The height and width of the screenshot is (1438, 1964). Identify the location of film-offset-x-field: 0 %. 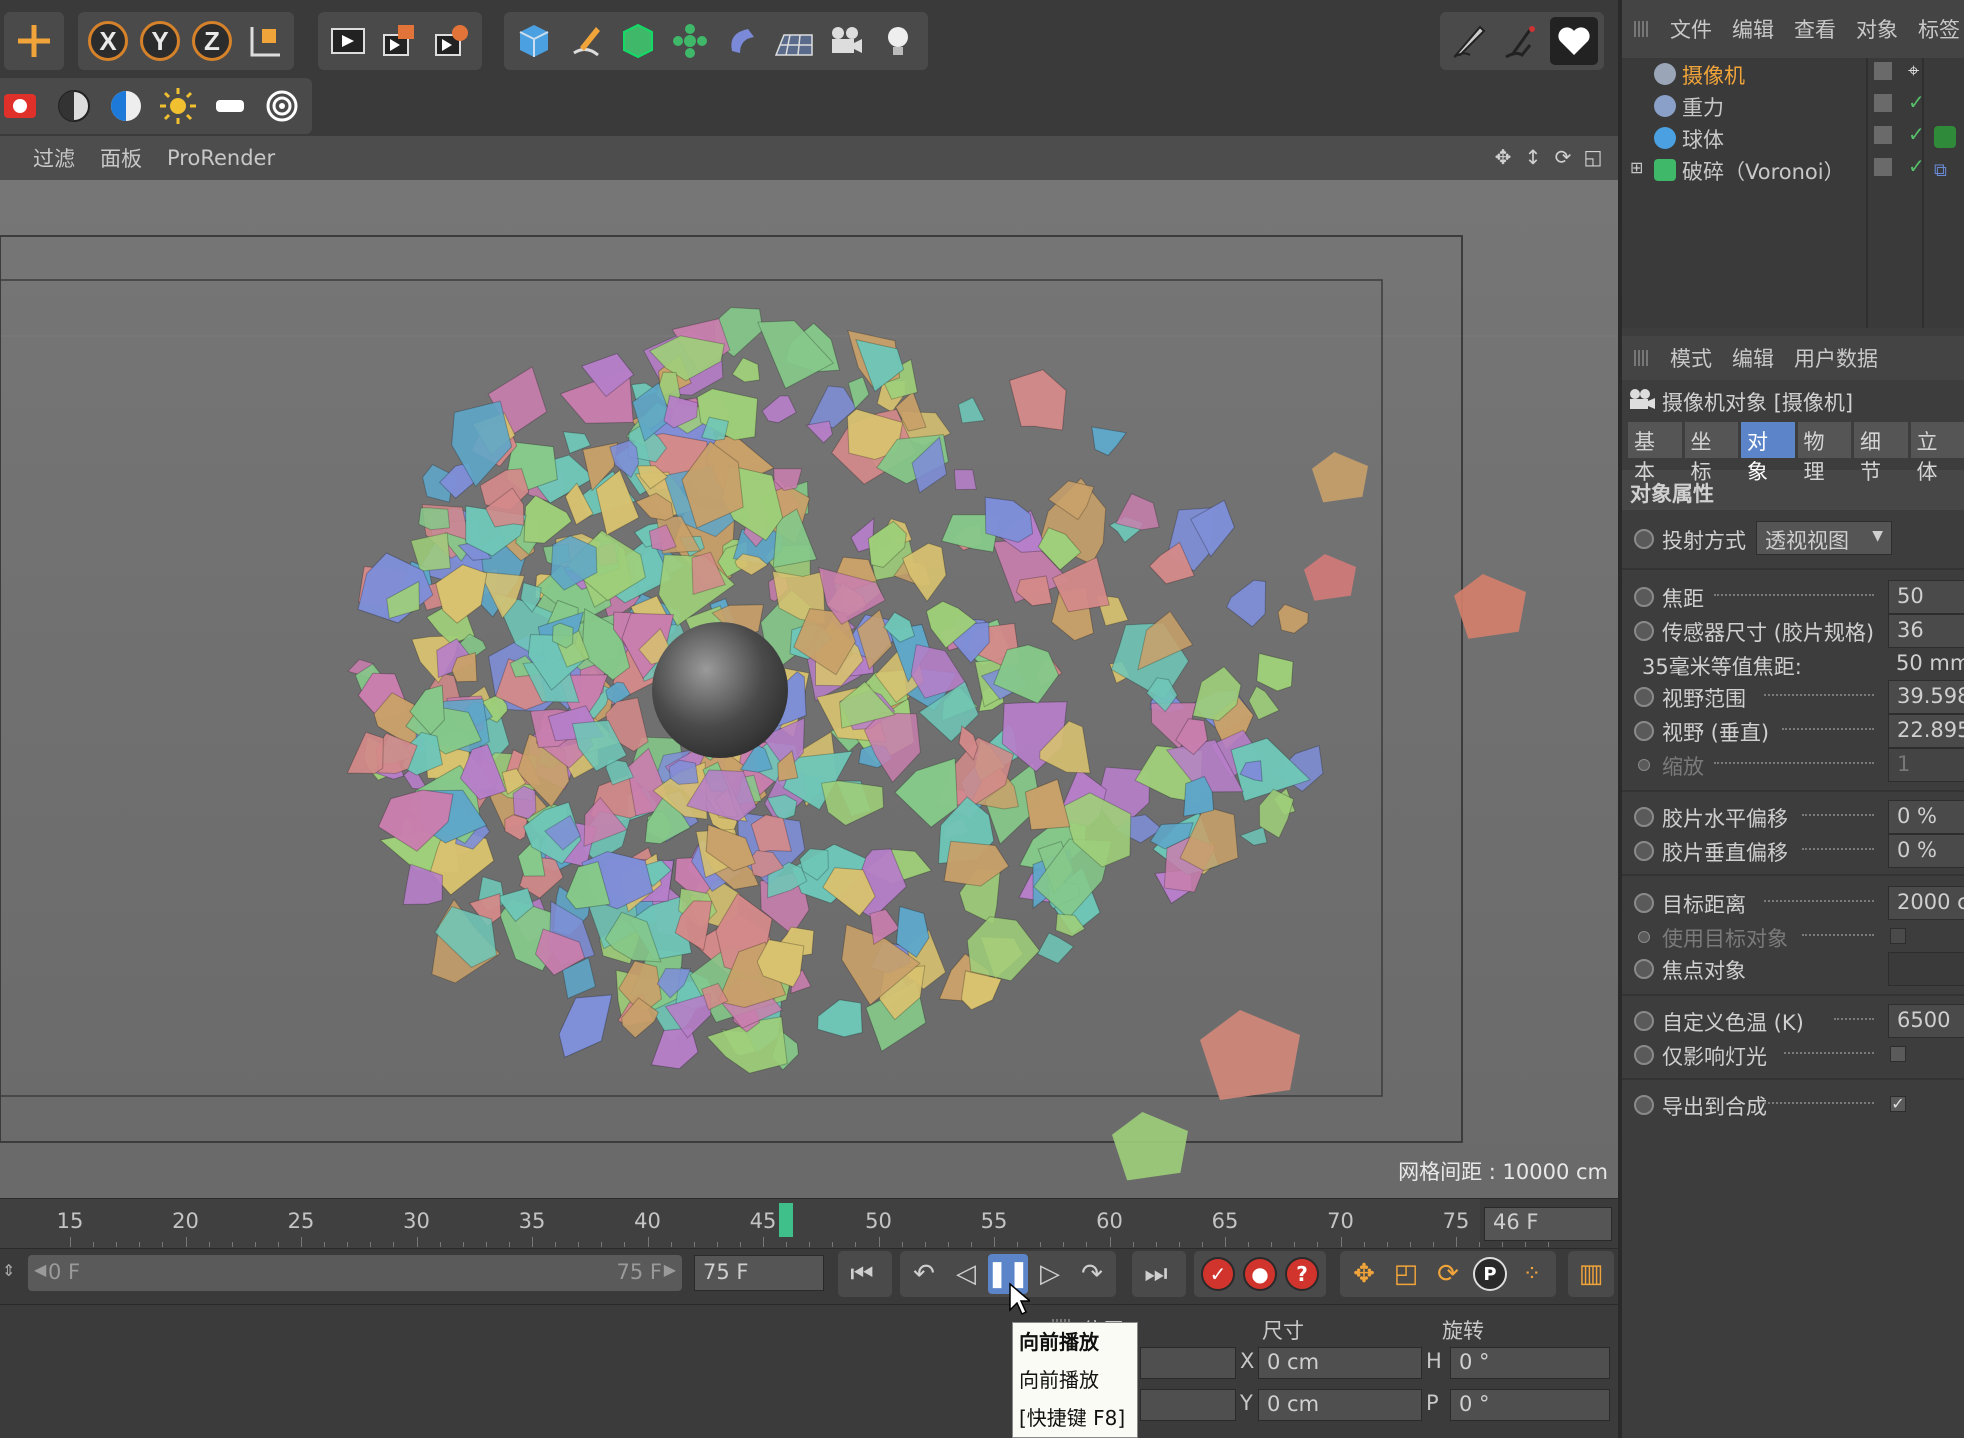
(1926, 817).